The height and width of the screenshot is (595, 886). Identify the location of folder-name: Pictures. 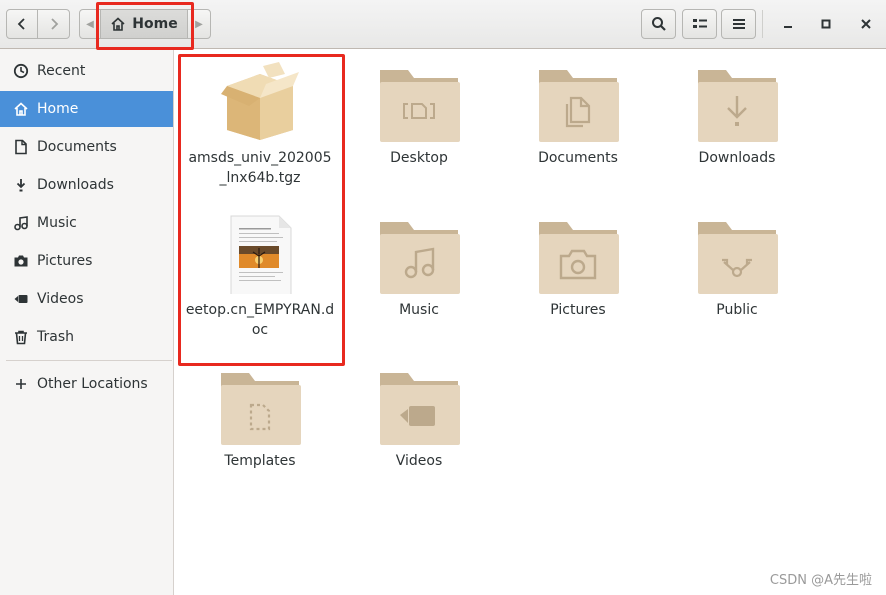
(578, 310).